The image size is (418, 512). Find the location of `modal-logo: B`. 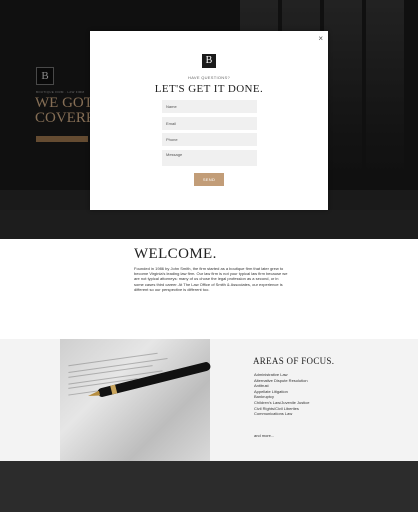

modal-logo: B is located at coordinates (209, 61).